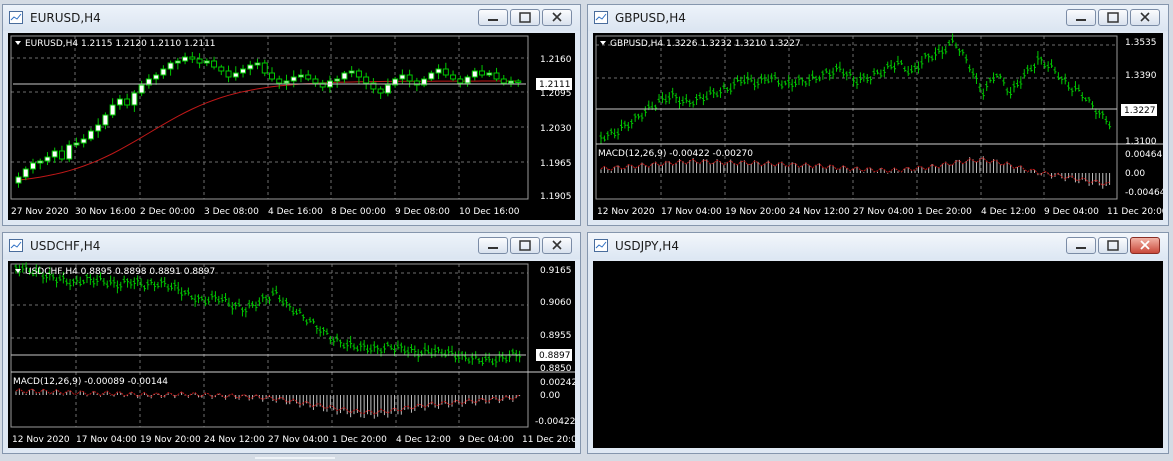  Describe the element at coordinates (167, 212) in the screenshot. I see `time-label: 2 Dec 00:00` at that location.